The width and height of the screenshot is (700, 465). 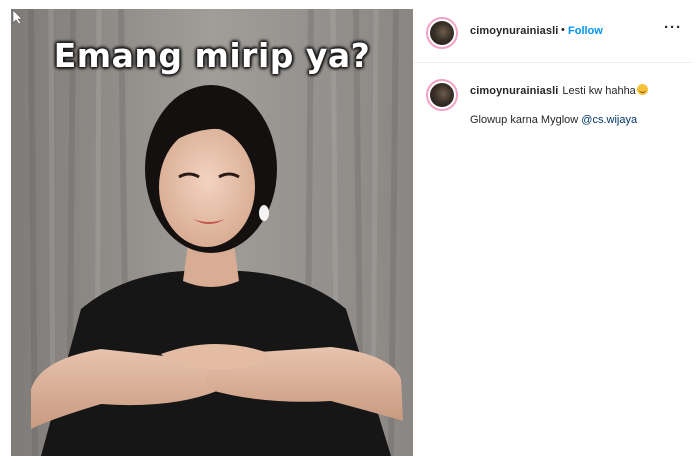 I want to click on pointer-icon, so click(x=17, y=17).